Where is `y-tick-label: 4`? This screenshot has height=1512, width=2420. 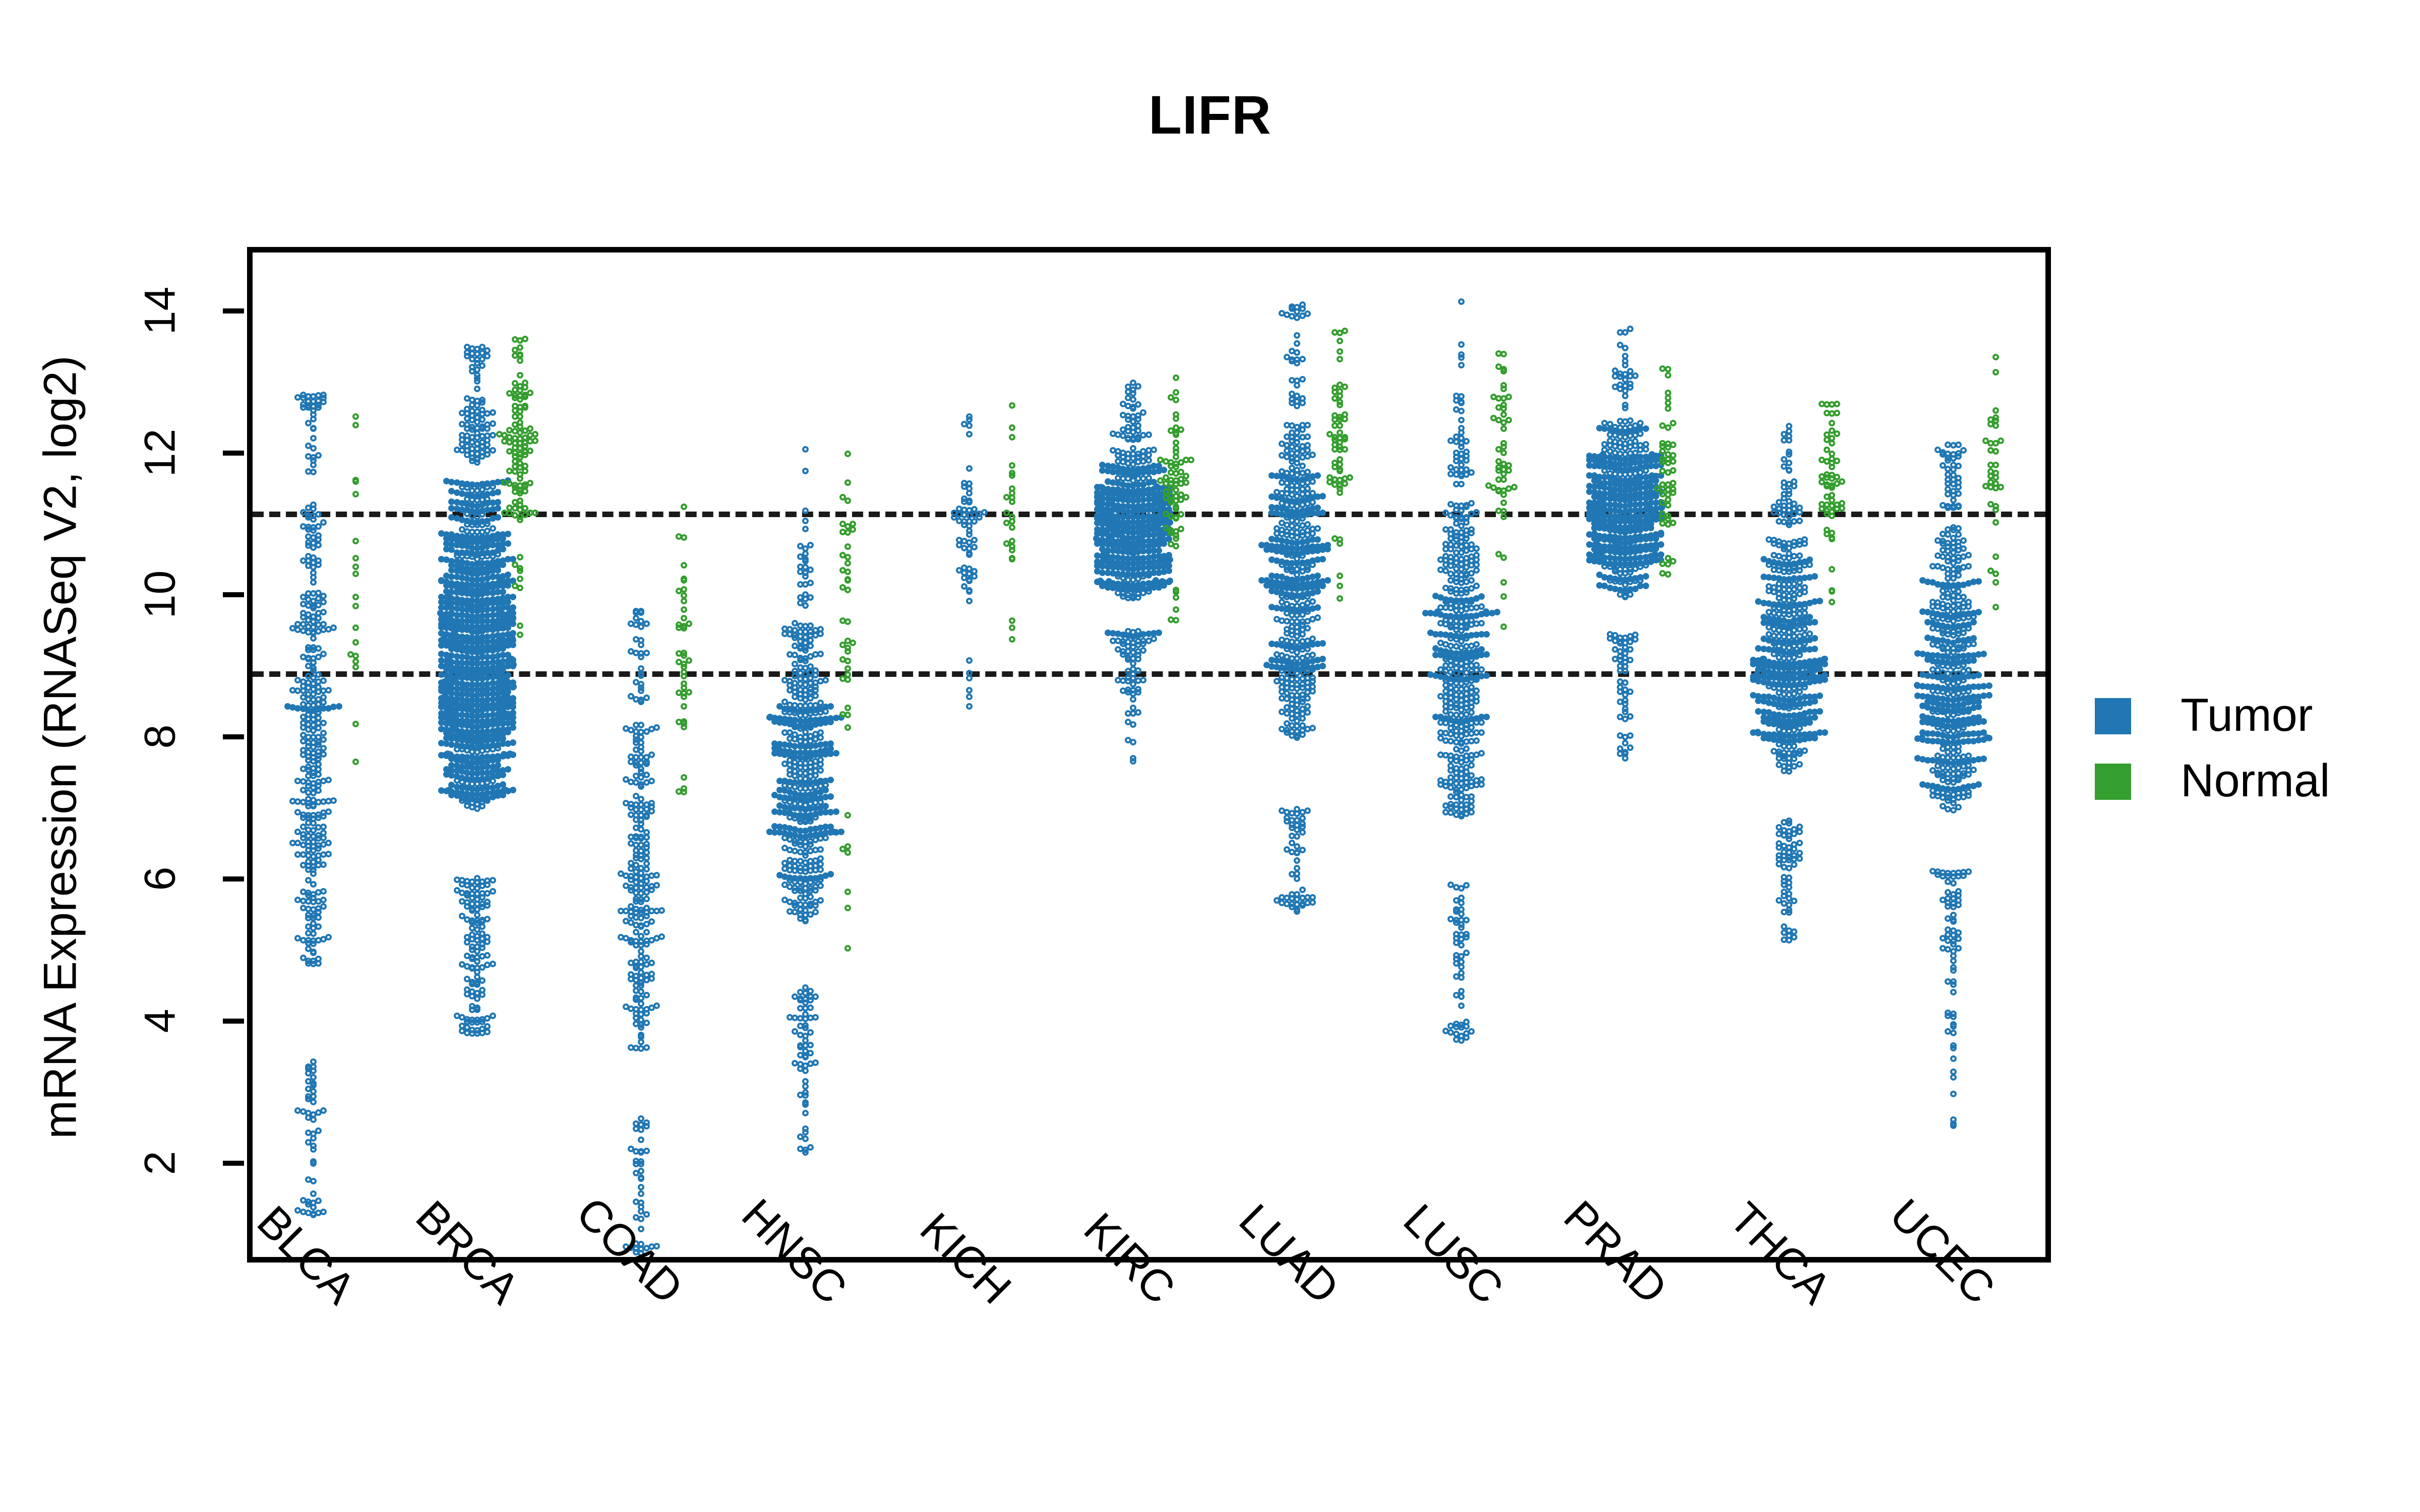 y-tick-label: 4 is located at coordinates (160, 1021).